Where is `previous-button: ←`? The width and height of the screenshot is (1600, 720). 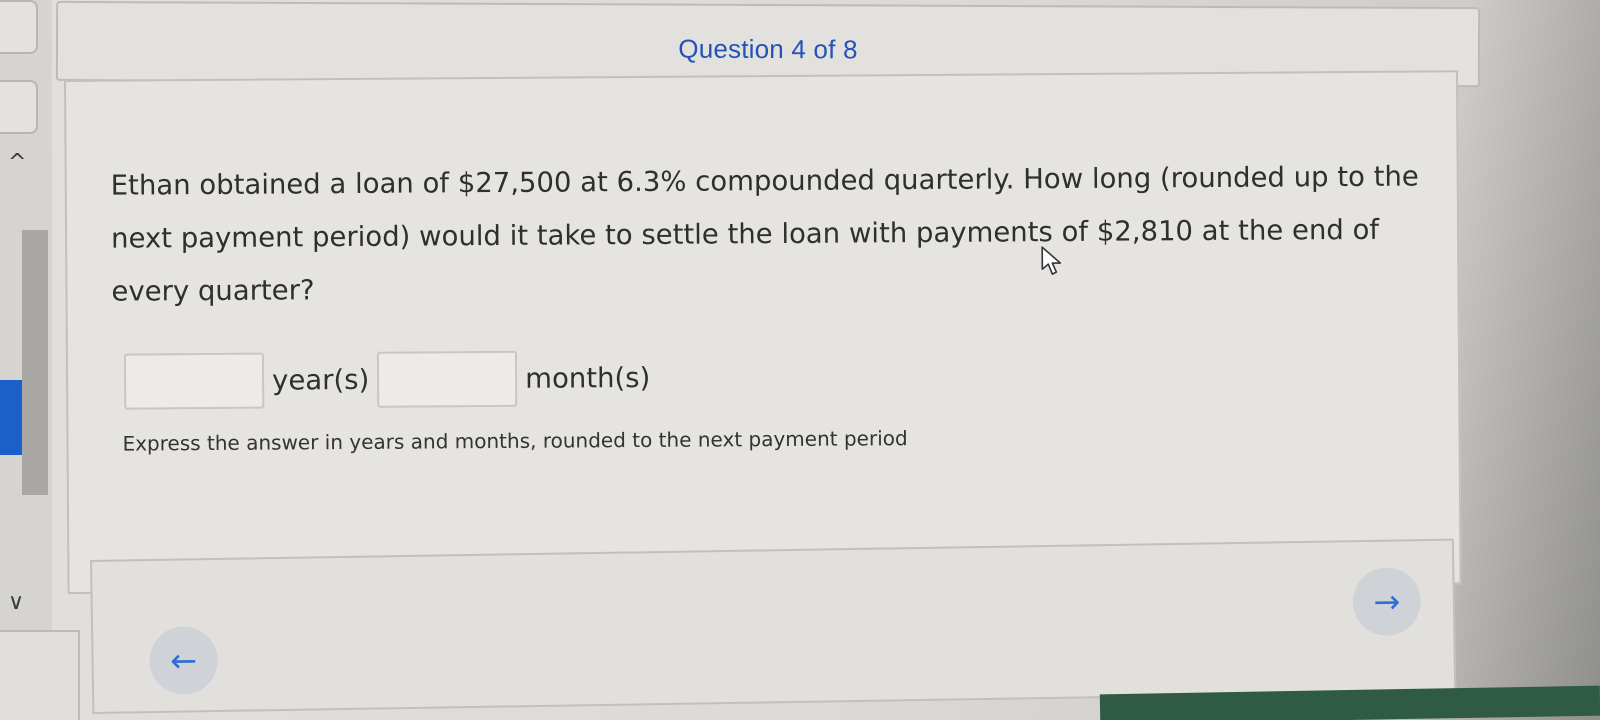
previous-button: ← is located at coordinates (184, 661).